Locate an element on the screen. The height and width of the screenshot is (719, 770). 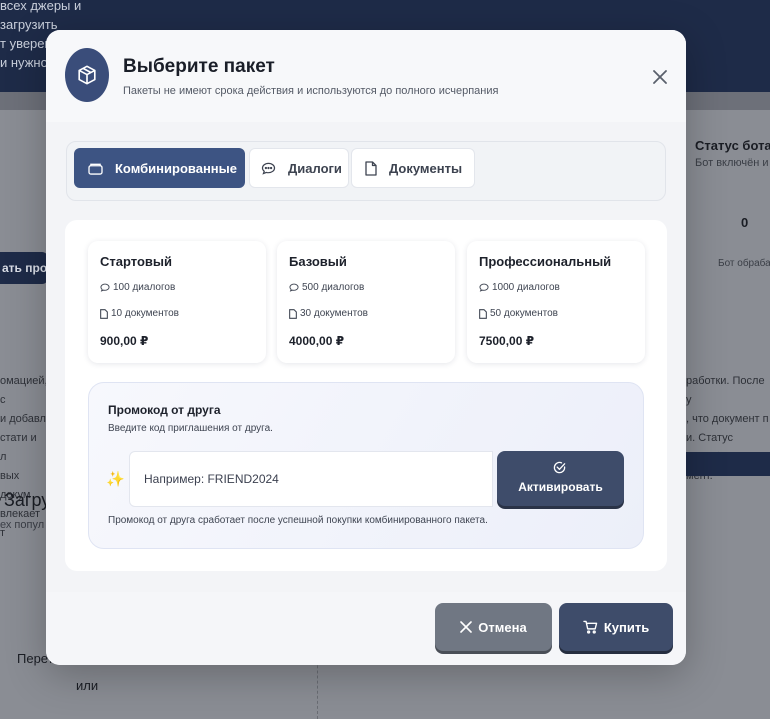
box-icon is located at coordinates (87, 75).